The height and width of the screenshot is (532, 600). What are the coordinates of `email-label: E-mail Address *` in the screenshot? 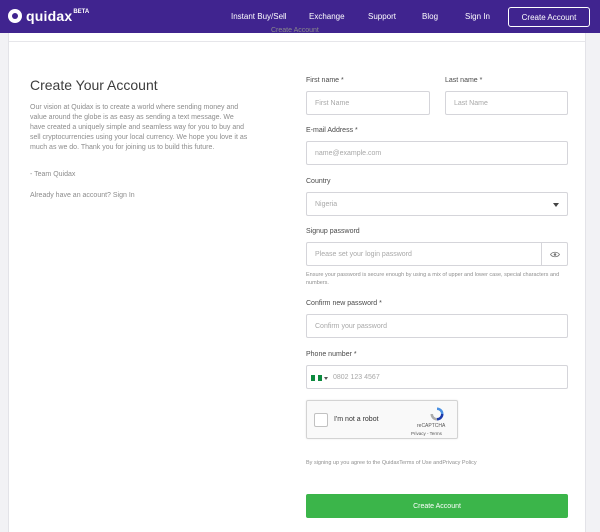 It's located at (332, 130).